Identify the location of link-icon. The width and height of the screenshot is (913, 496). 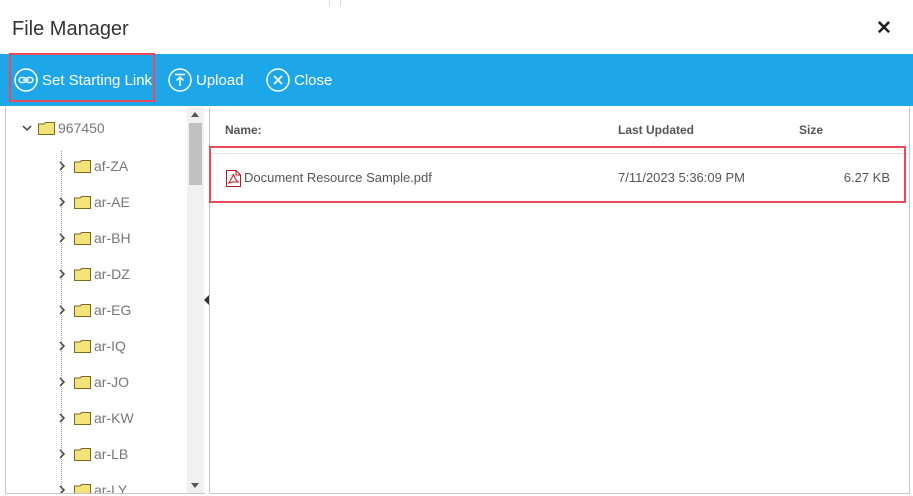
(26, 80).